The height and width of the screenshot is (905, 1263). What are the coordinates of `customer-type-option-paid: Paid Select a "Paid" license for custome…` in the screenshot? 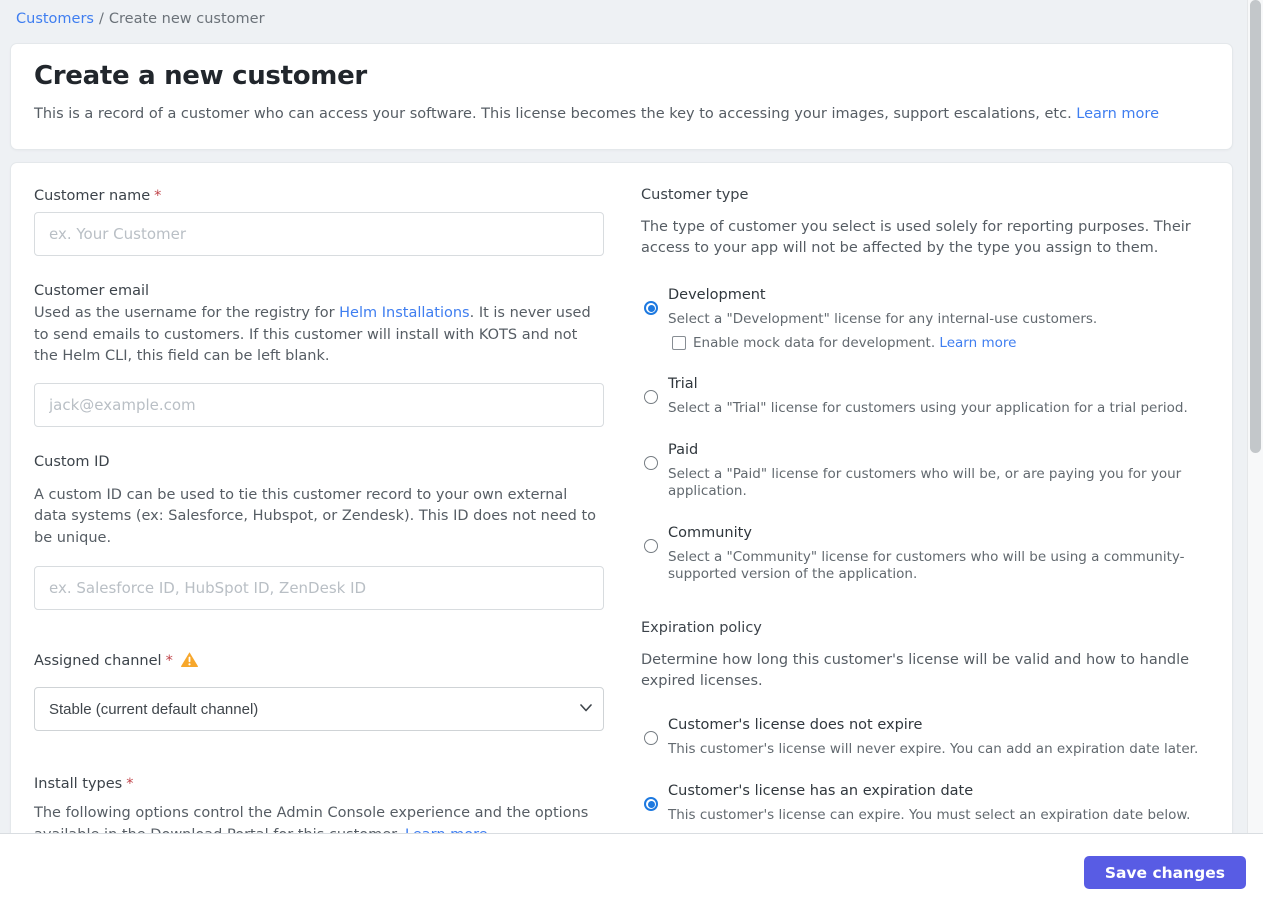 It's located at (927, 470).